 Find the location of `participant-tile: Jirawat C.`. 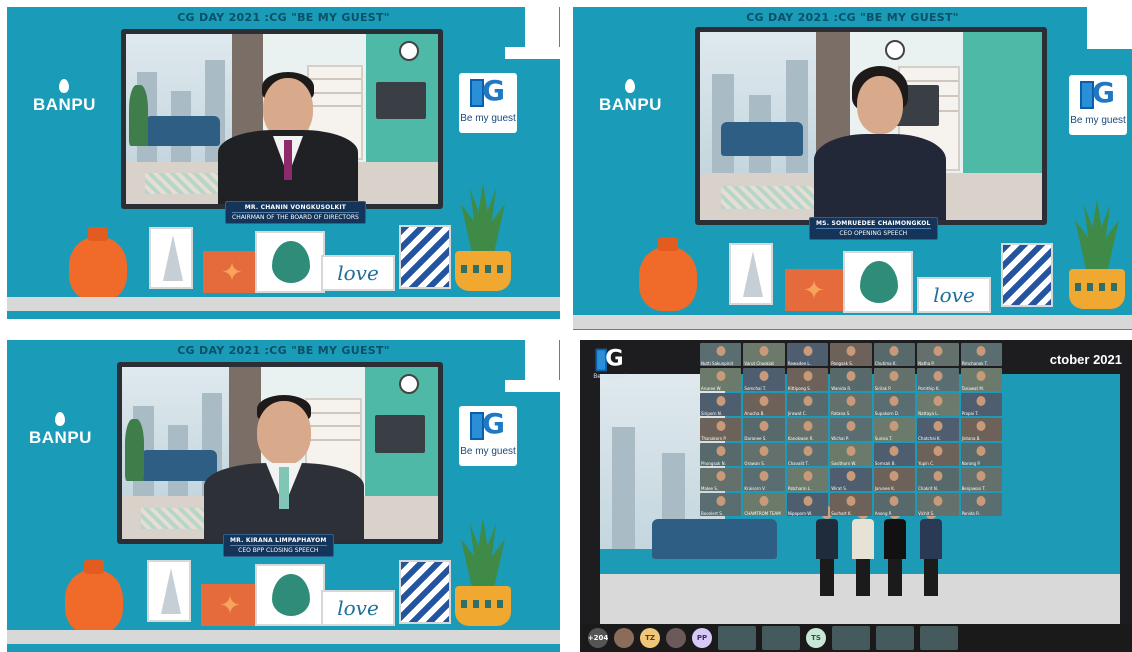

participant-tile: Jirawat C. is located at coordinates (807, 404).